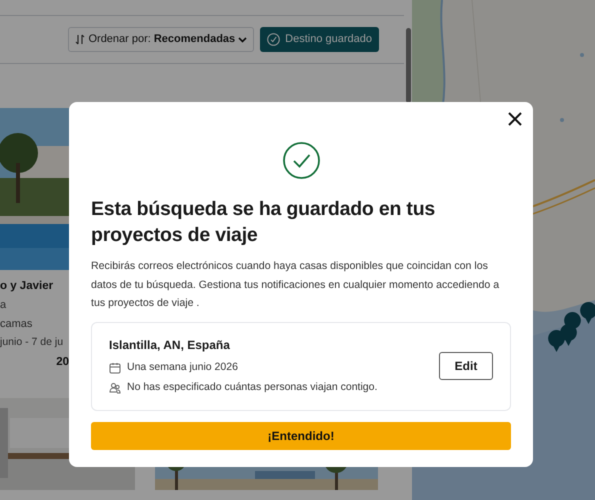  Describe the element at coordinates (115, 388) in the screenshot. I see `people-icon` at that location.